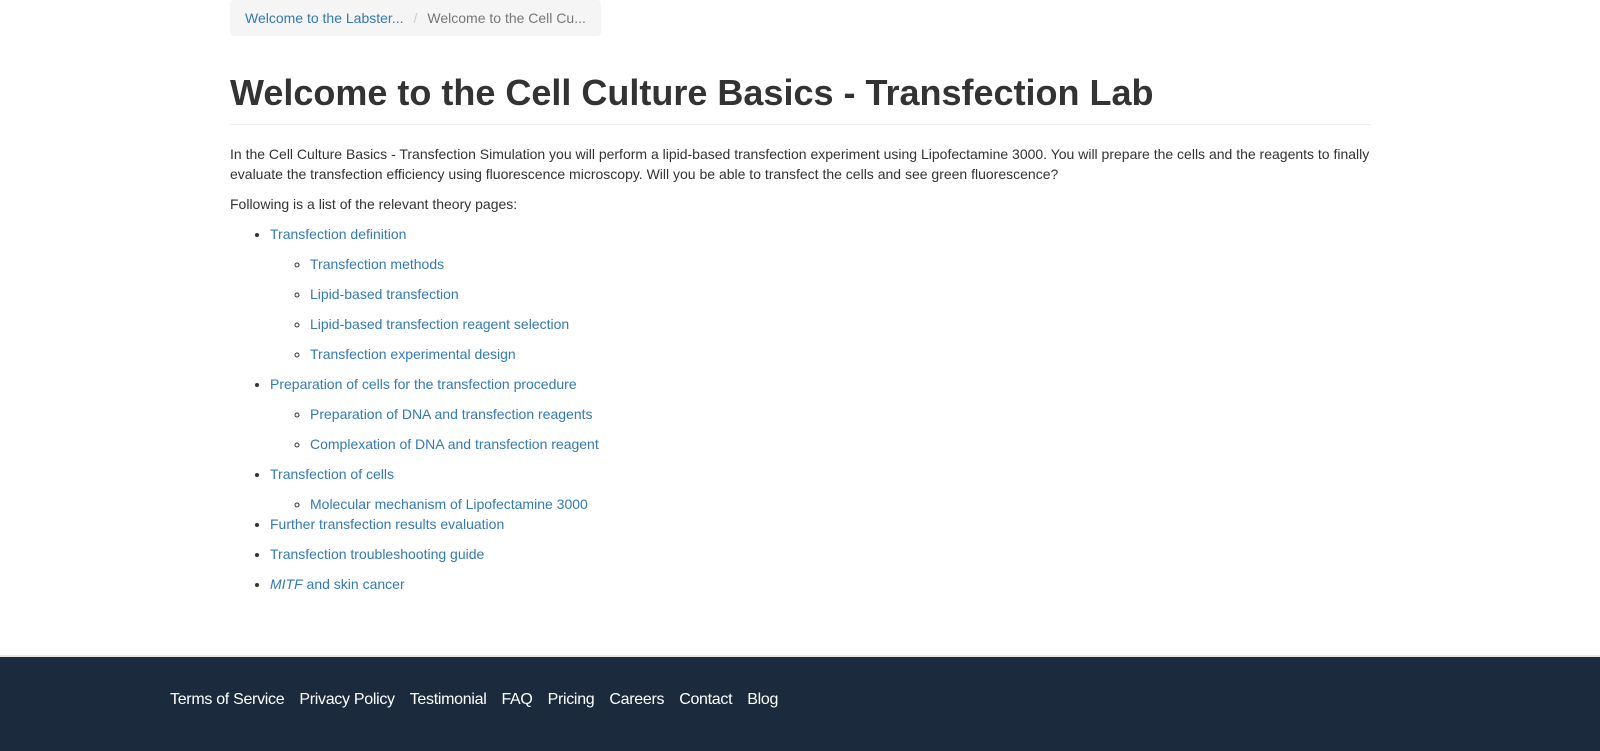  Describe the element at coordinates (338, 234) in the screenshot. I see `link-transfection-definition: Transfection definition` at that location.